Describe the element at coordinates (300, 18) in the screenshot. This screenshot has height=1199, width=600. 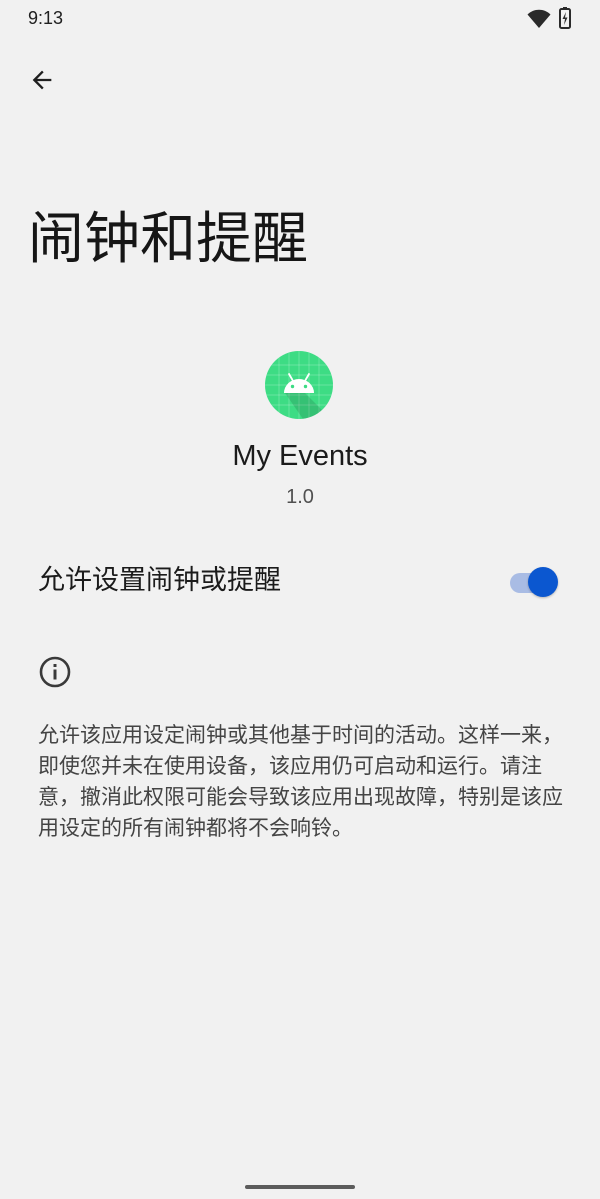
I see `status-bar: 9:13` at that location.